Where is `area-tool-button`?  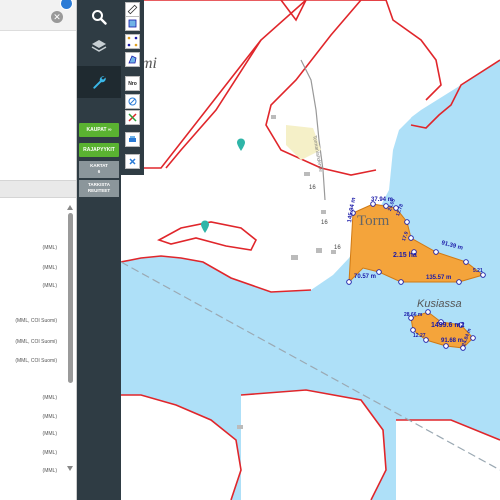 area-tool-button is located at coordinates (132, 23).